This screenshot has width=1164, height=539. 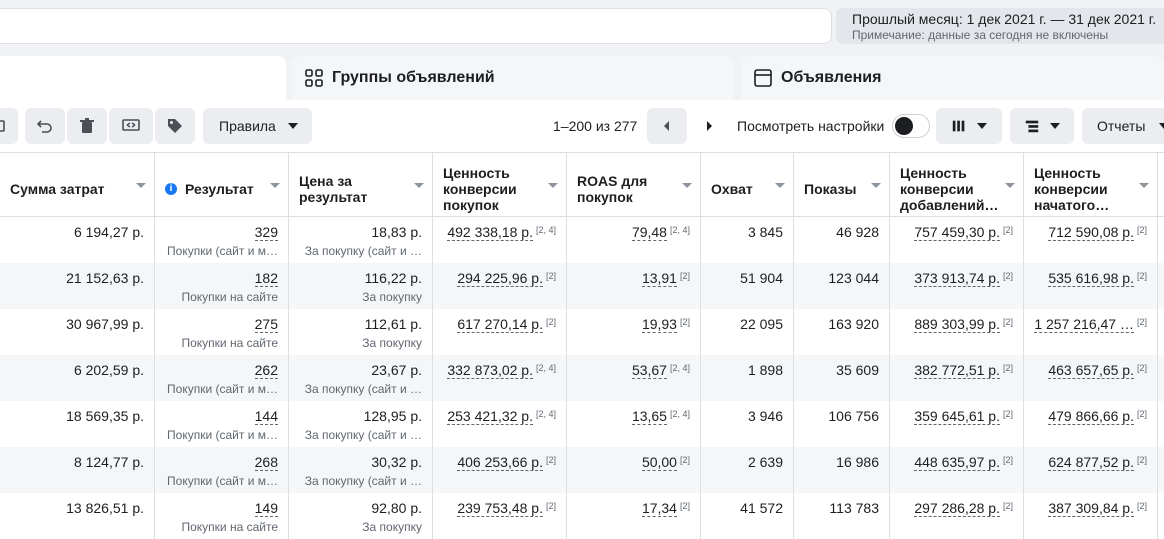 What do you see at coordinates (416, 26) in the screenshot?
I see `search-bar` at bounding box center [416, 26].